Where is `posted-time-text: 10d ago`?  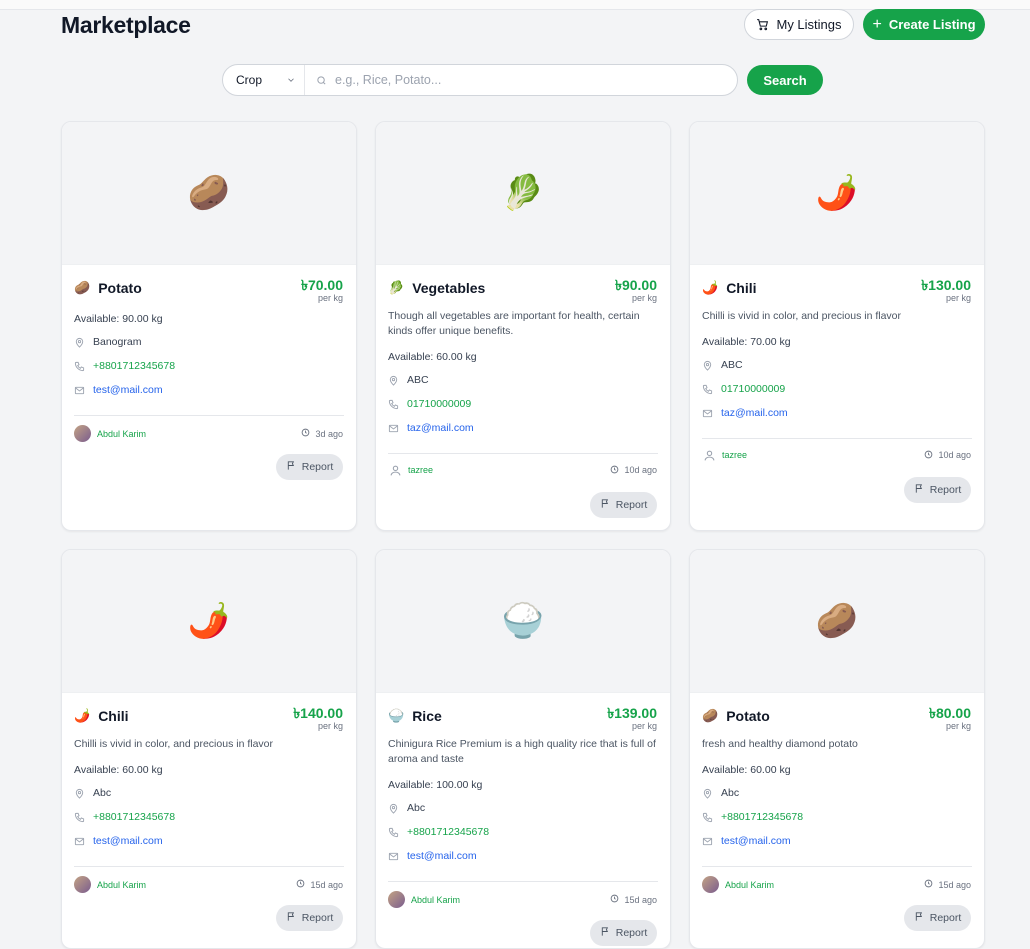 posted-time-text: 10d ago is located at coordinates (954, 455).